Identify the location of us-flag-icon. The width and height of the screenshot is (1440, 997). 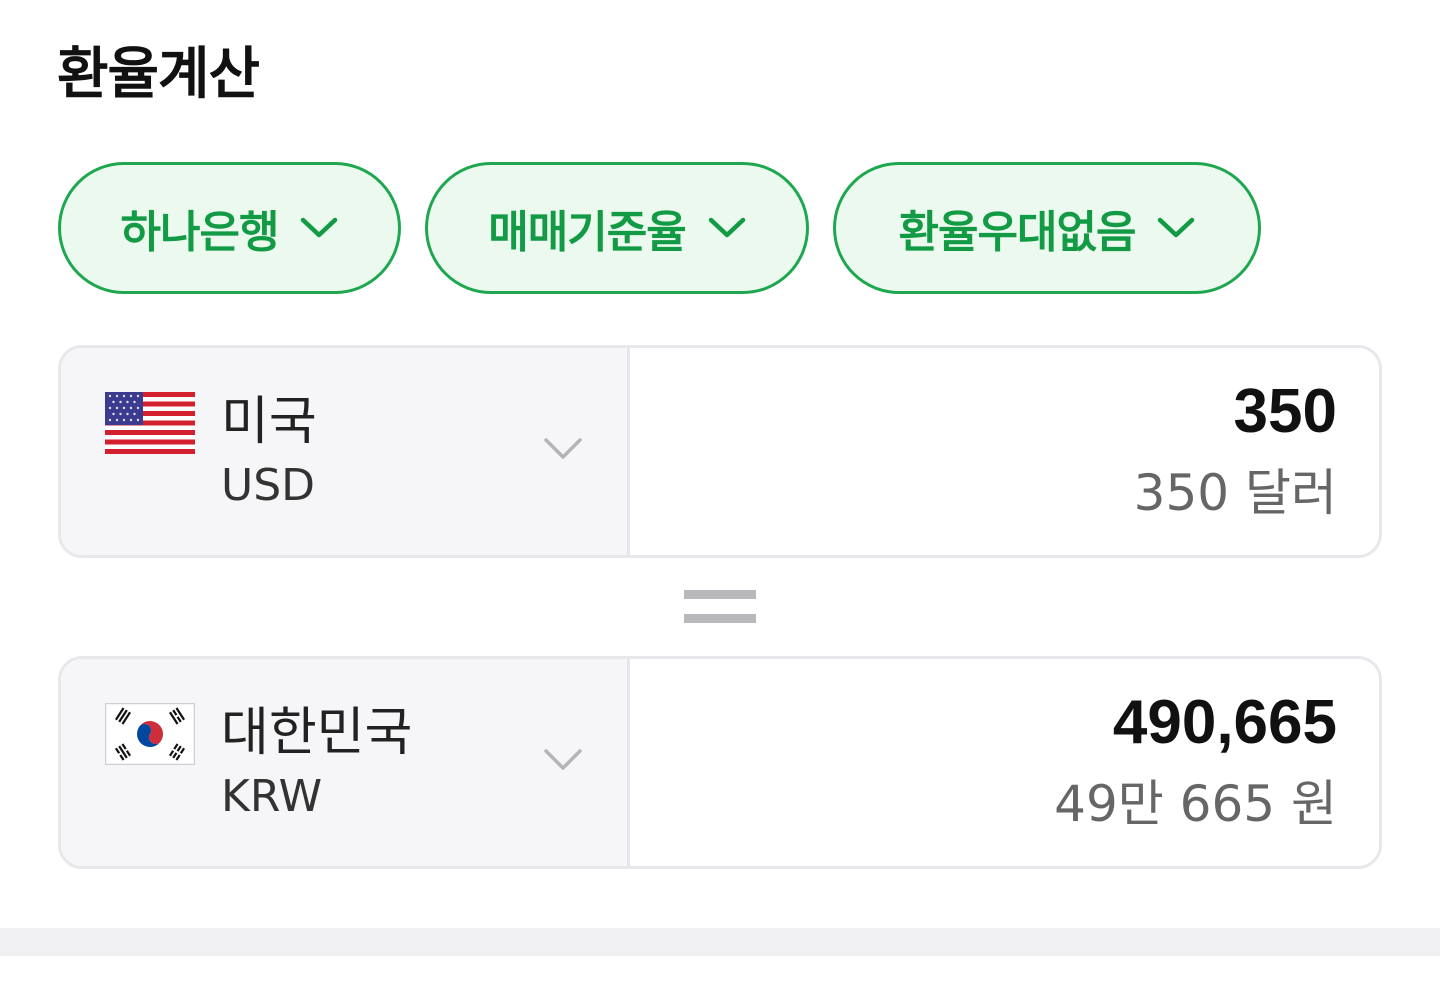
(150, 423).